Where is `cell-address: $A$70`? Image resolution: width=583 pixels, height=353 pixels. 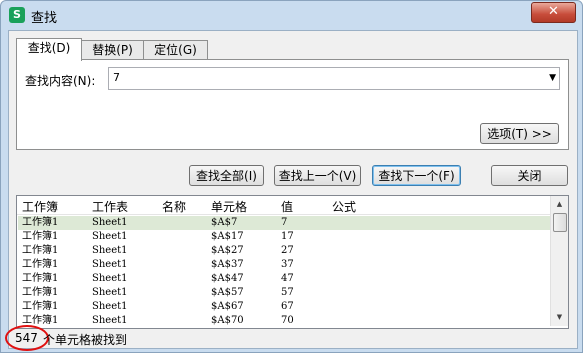
cell-address: $A$70 is located at coordinates (227, 320).